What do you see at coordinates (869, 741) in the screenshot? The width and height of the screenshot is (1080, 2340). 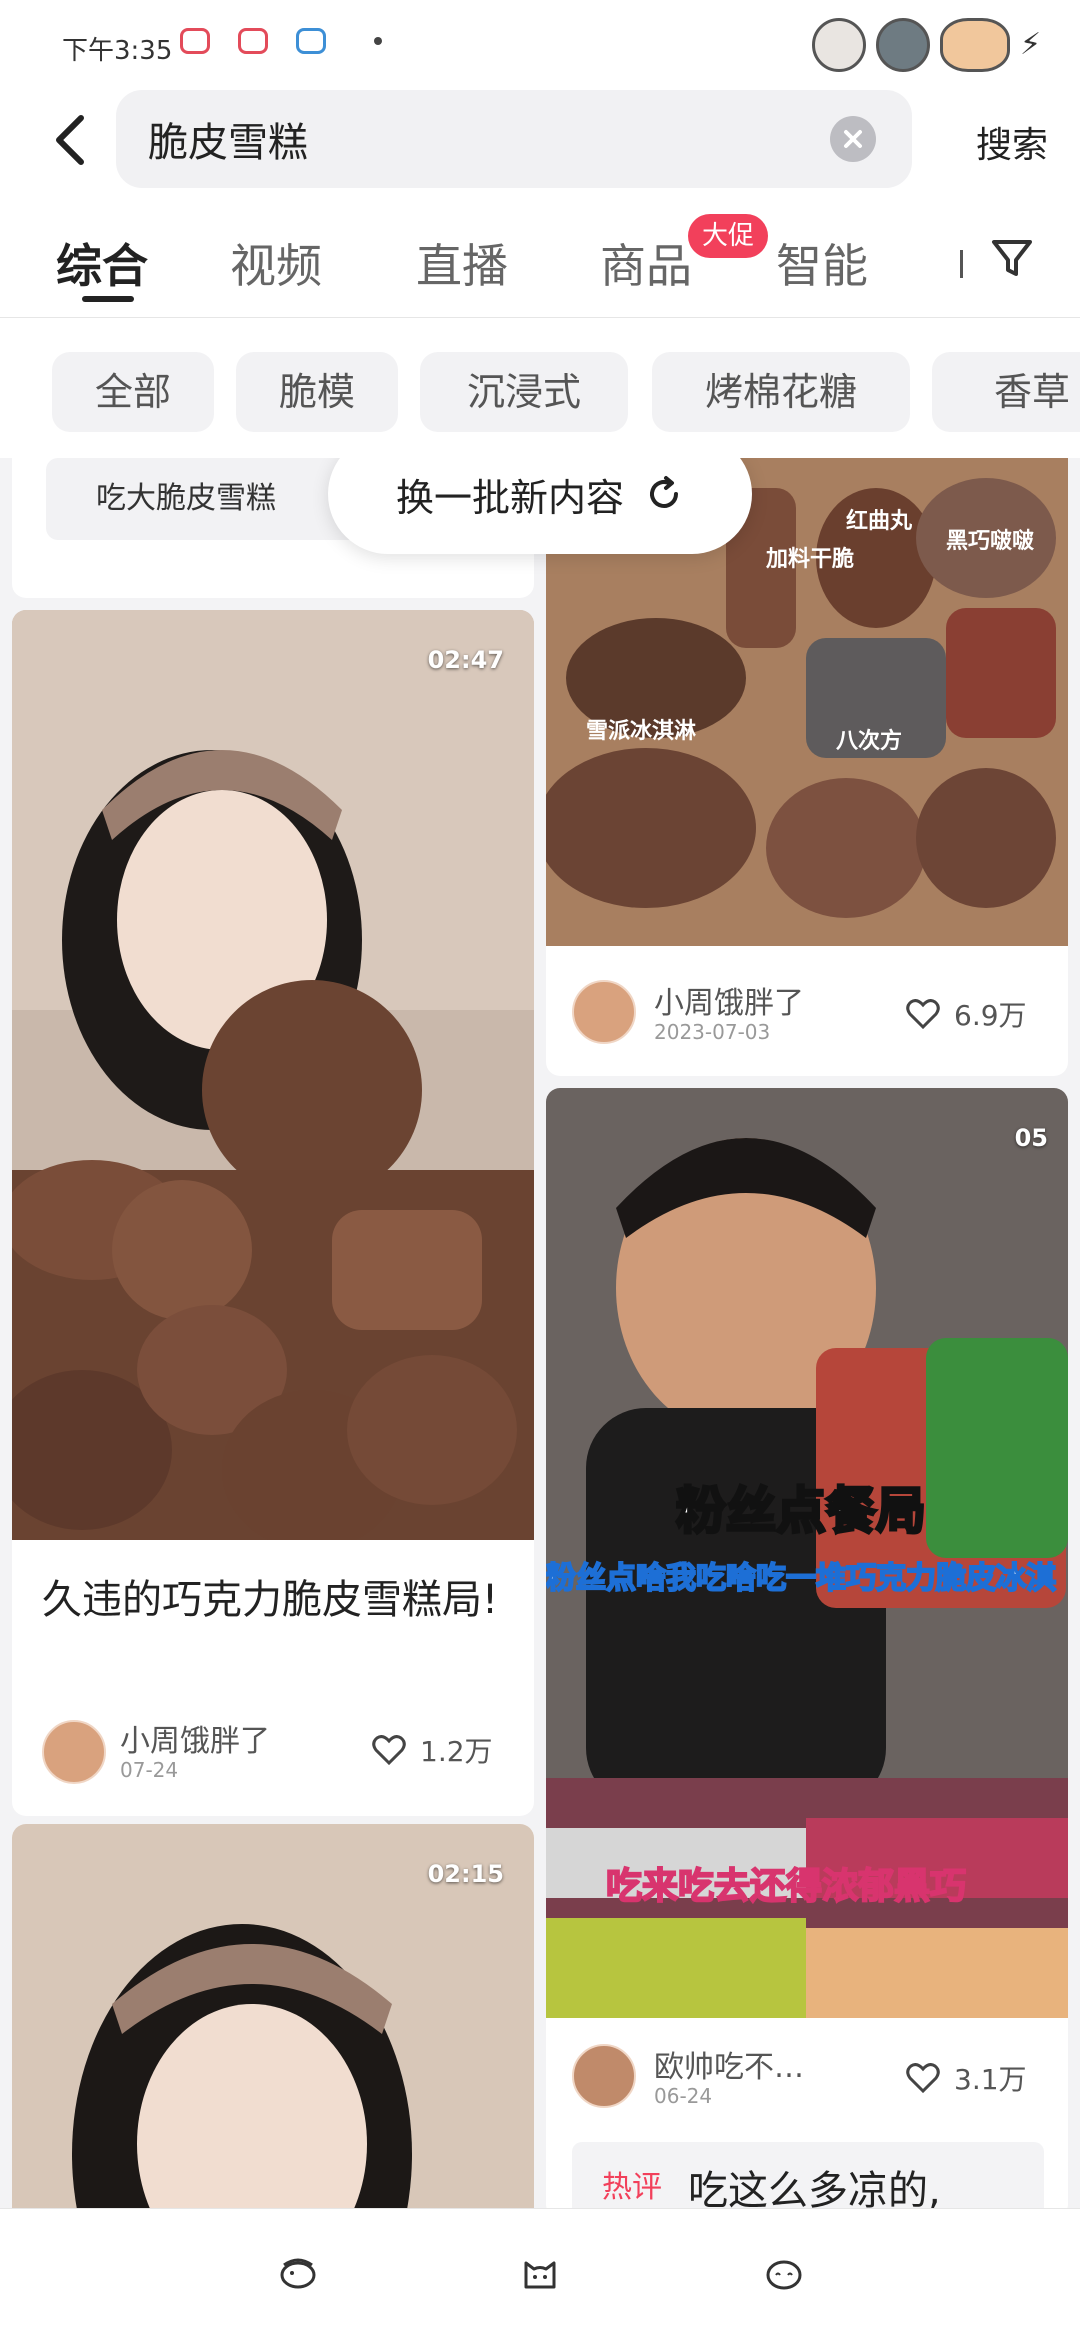 I see `overlay-label: 八次方` at bounding box center [869, 741].